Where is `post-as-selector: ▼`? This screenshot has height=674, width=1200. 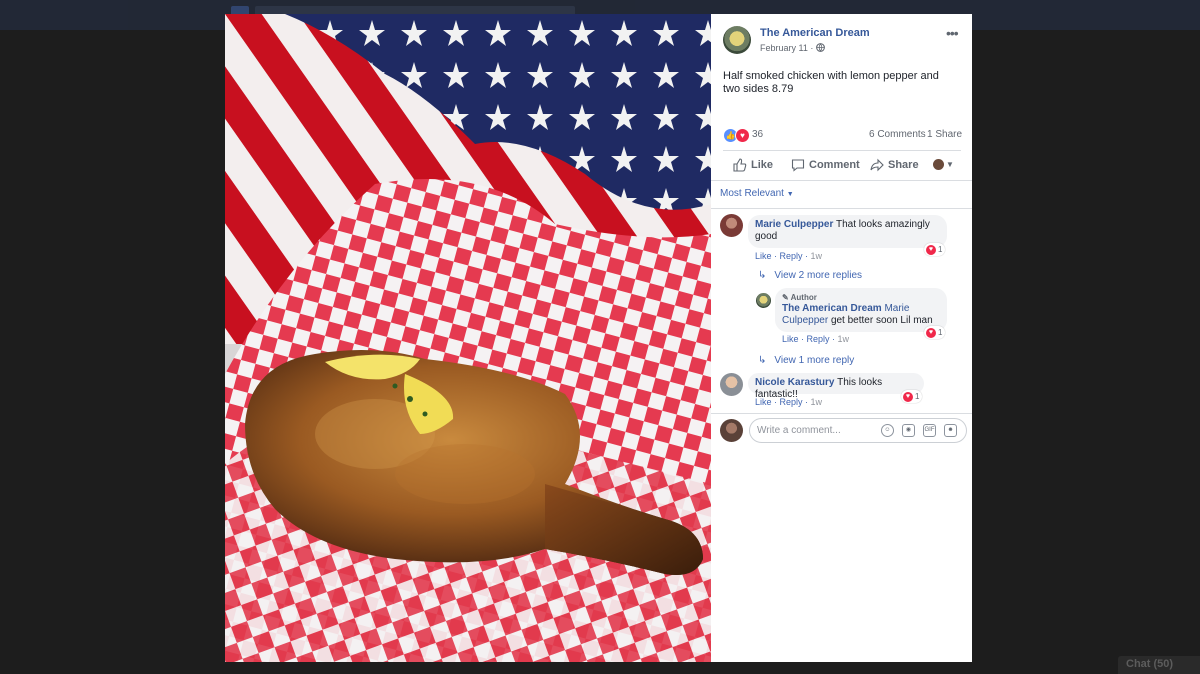 post-as-selector: ▼ is located at coordinates (943, 164).